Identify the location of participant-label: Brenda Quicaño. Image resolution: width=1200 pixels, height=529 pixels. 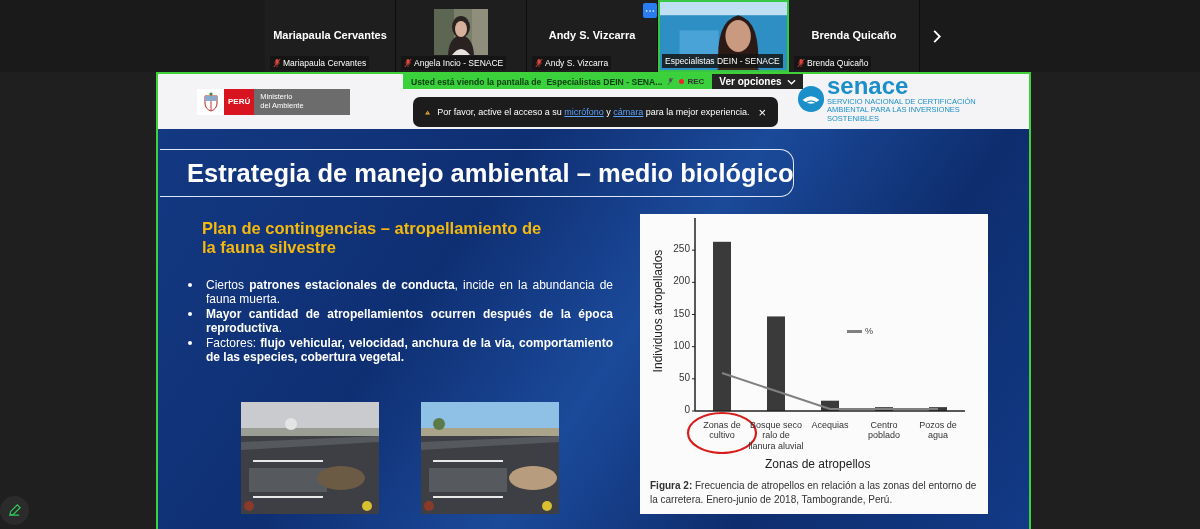
(838, 63).